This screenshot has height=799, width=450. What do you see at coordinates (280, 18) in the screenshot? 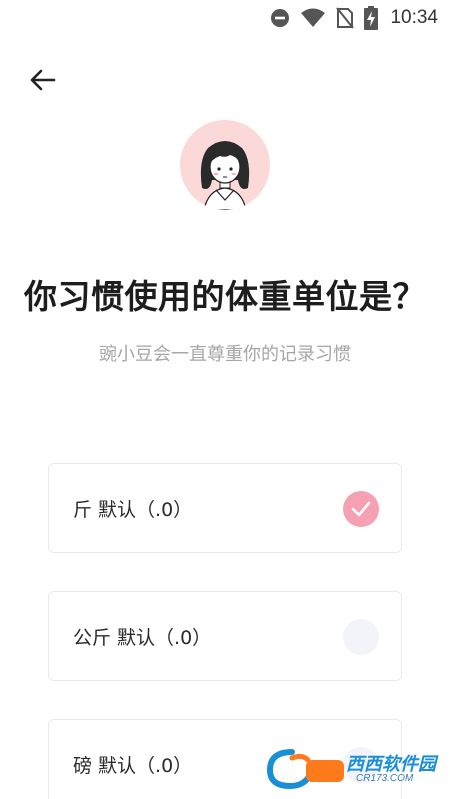
I see `do-not-disturb-icon` at bounding box center [280, 18].